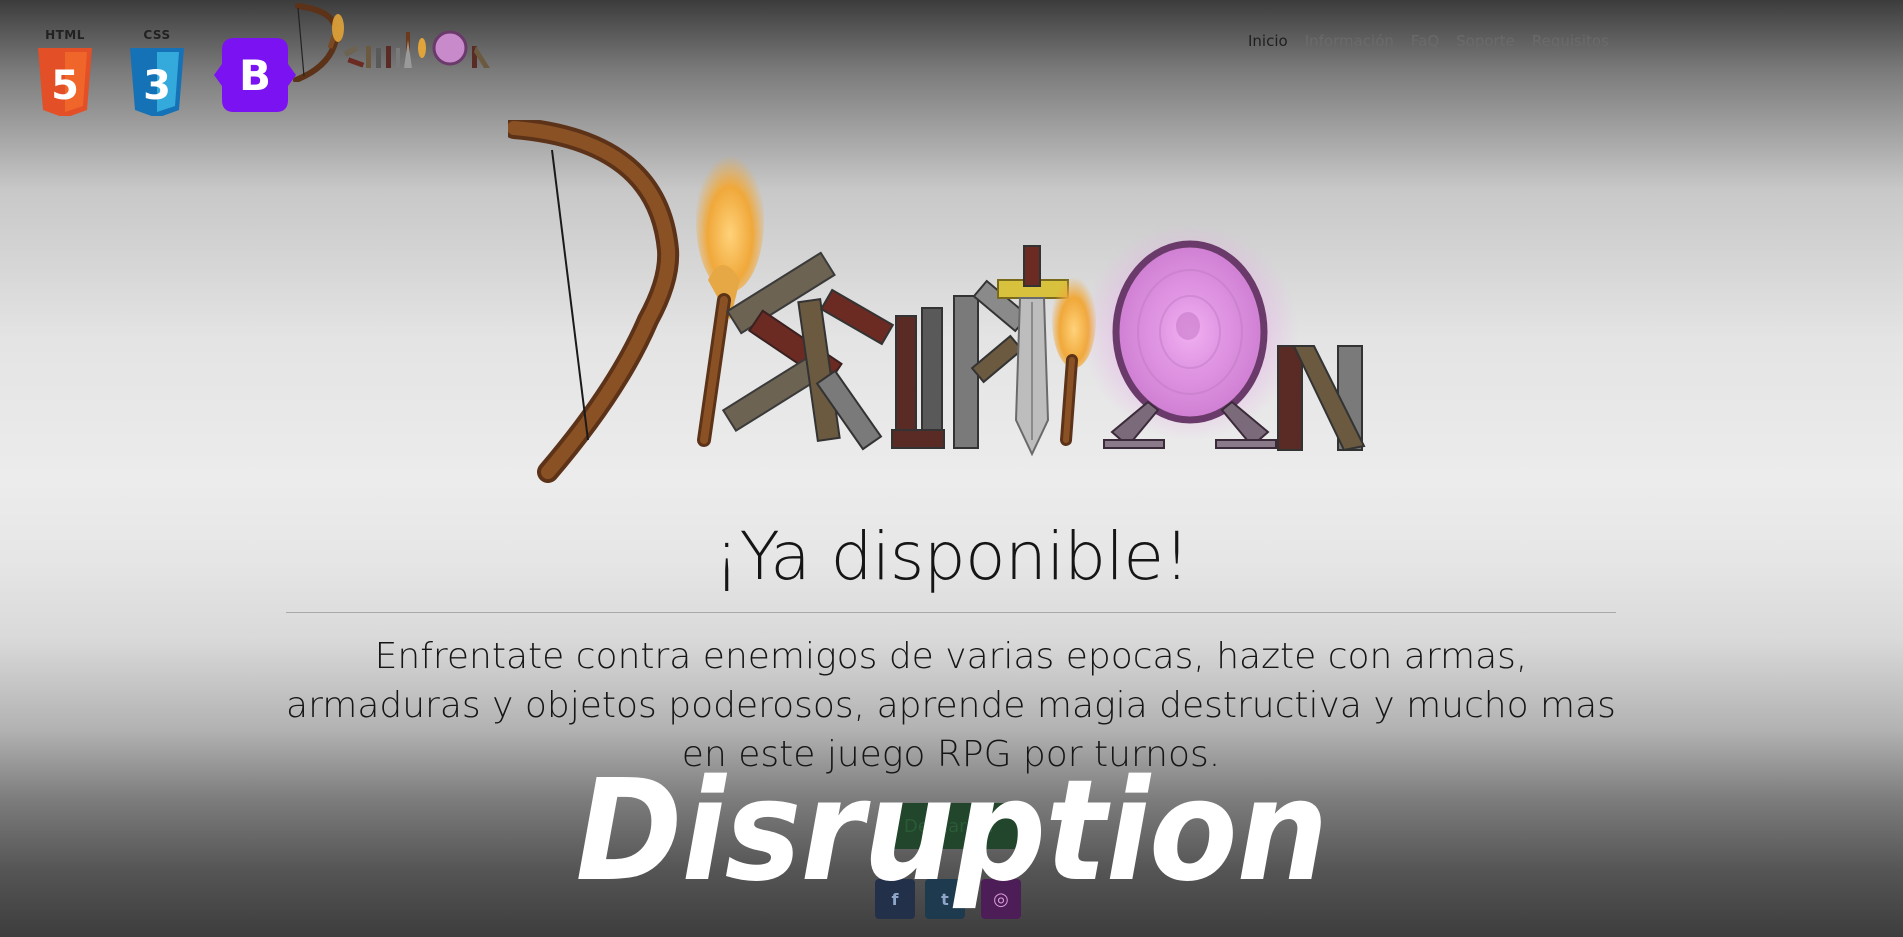  I want to click on html5-icon: 5, so click(65, 82).